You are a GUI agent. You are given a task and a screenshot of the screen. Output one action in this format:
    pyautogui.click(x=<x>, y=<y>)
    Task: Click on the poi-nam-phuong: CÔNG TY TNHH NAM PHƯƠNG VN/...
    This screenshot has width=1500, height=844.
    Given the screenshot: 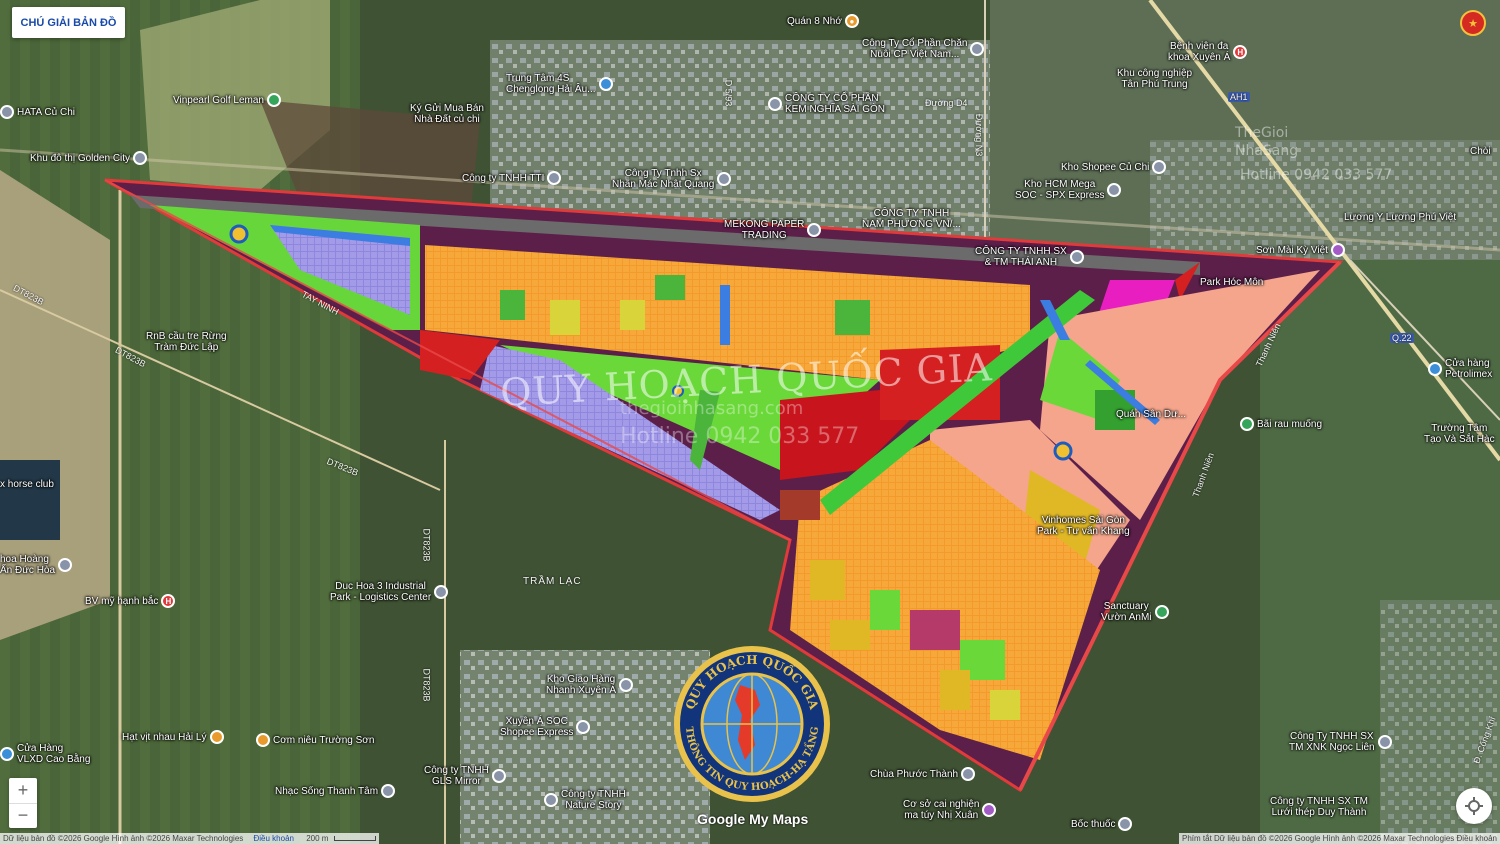 What is the action you would take?
    pyautogui.click(x=911, y=219)
    